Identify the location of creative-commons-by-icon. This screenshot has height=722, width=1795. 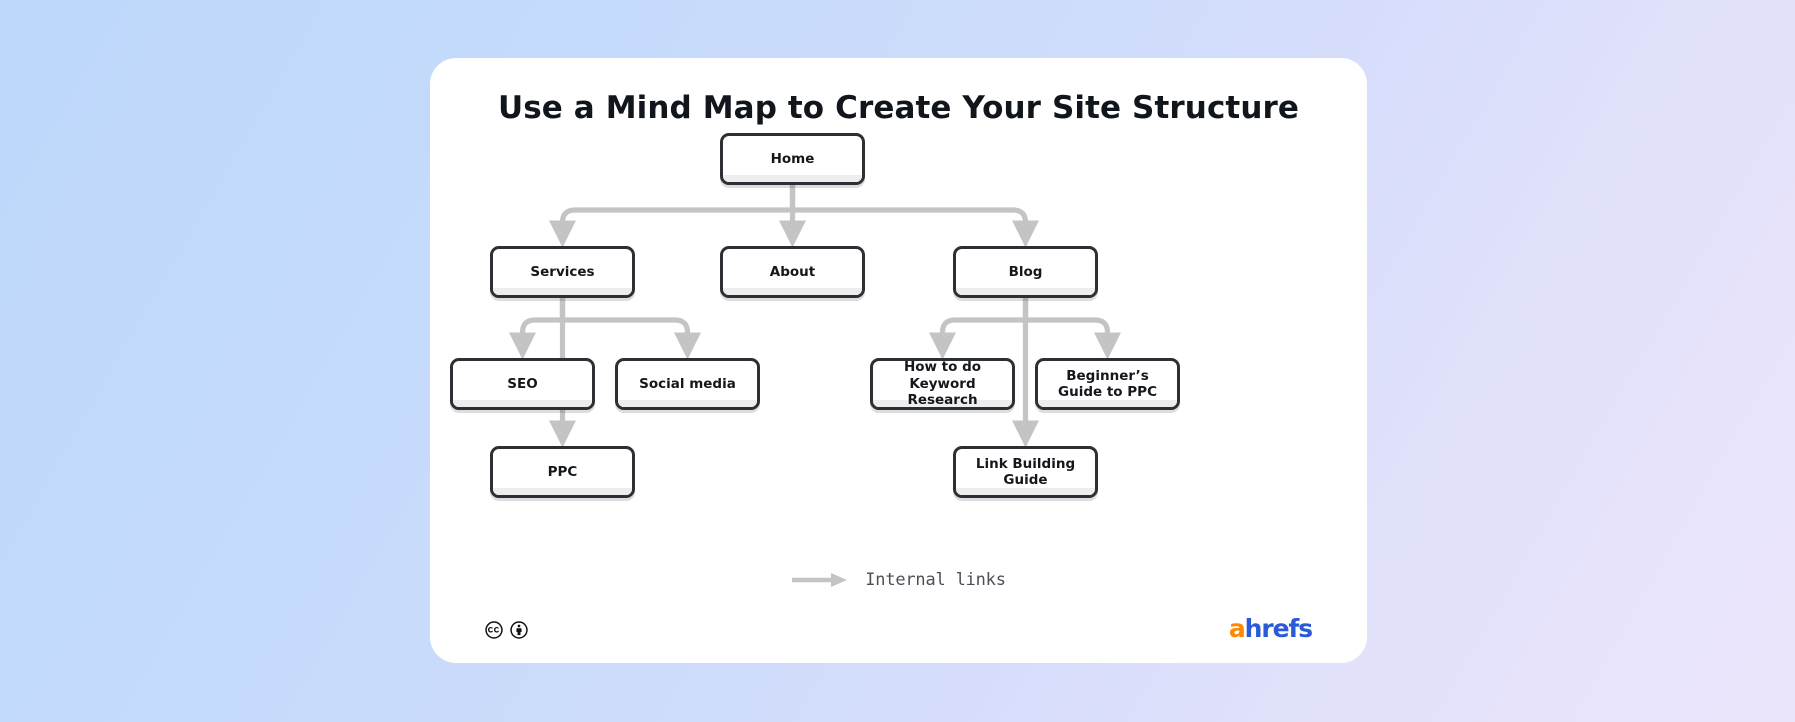
(519, 630).